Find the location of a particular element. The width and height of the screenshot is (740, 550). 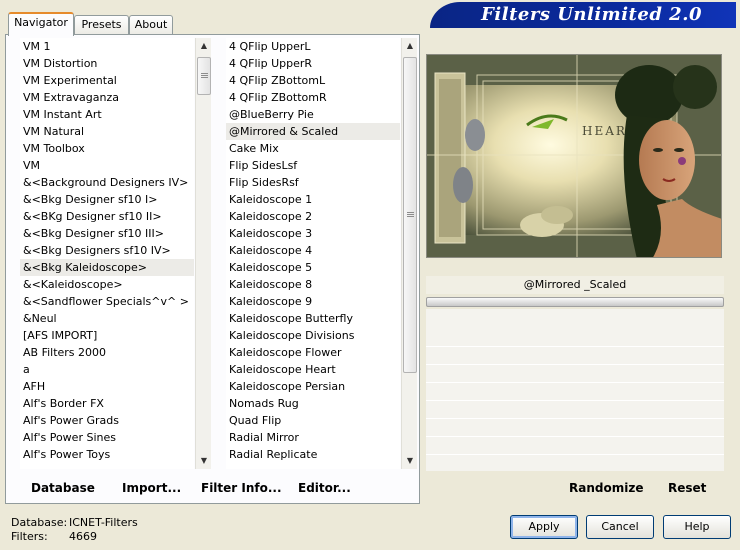

list-item: VM Experimental is located at coordinates (107, 80).